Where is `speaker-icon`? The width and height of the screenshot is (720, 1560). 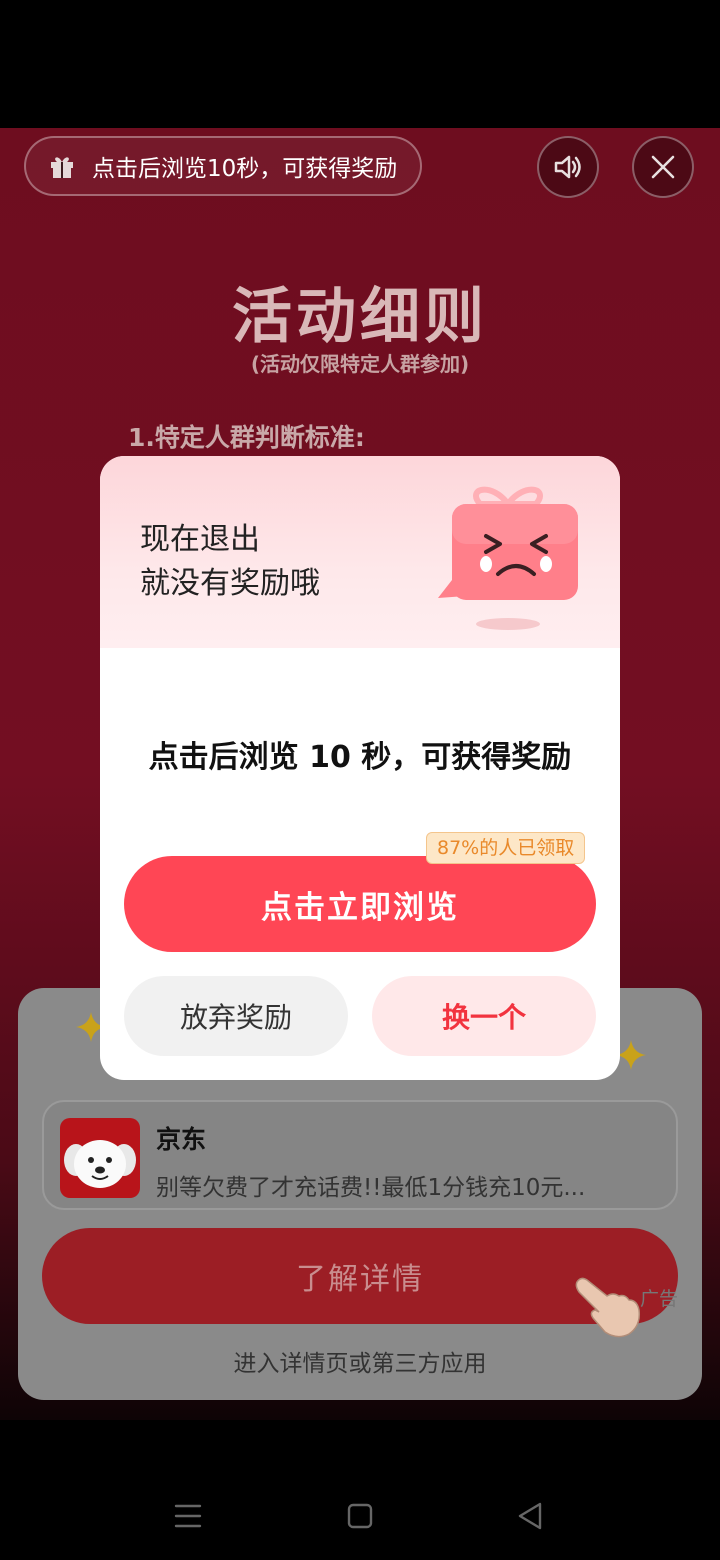 speaker-icon is located at coordinates (567, 167).